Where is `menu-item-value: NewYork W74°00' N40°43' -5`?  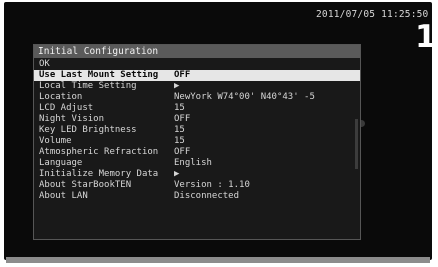
menu-item-value: NewYork W74°00' N40°43' -5 is located at coordinates (244, 97).